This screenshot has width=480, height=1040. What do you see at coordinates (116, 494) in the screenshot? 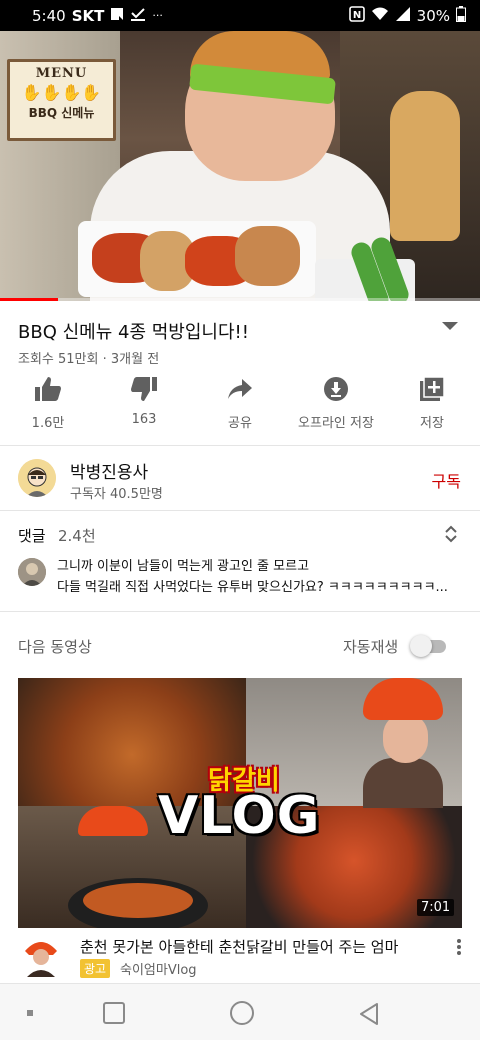
I see `subscriber-count: 구독자 40.5만명` at bounding box center [116, 494].